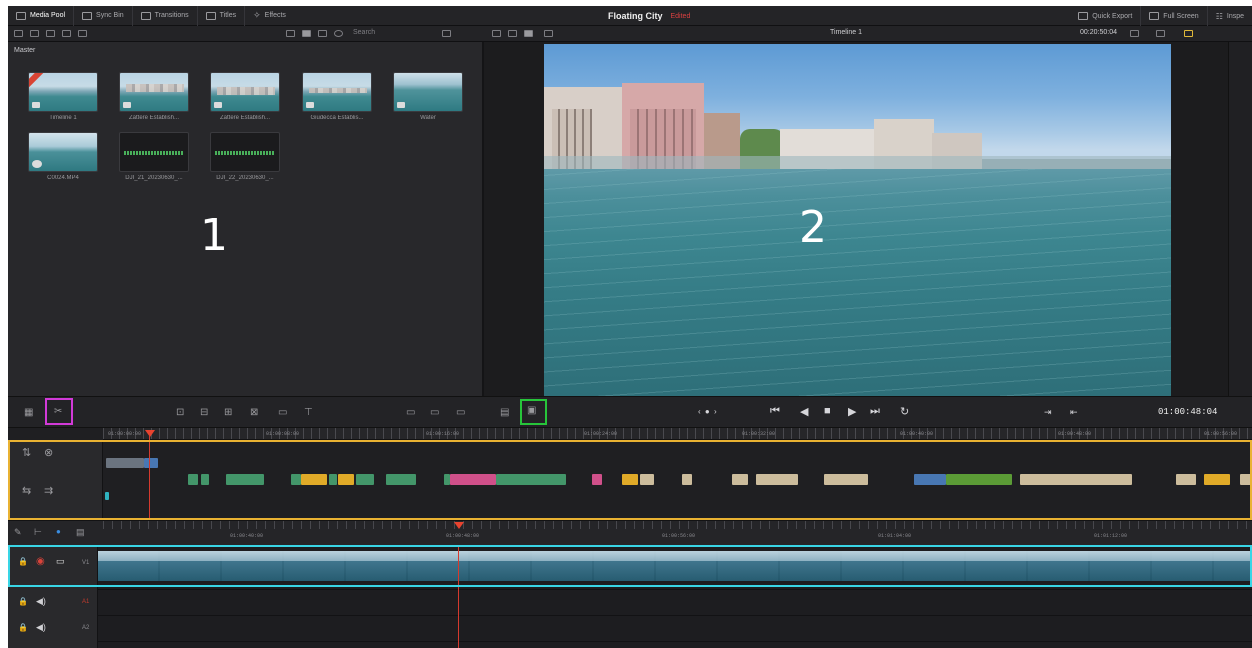  Describe the element at coordinates (1083, 16) in the screenshot. I see `export-icon` at that location.